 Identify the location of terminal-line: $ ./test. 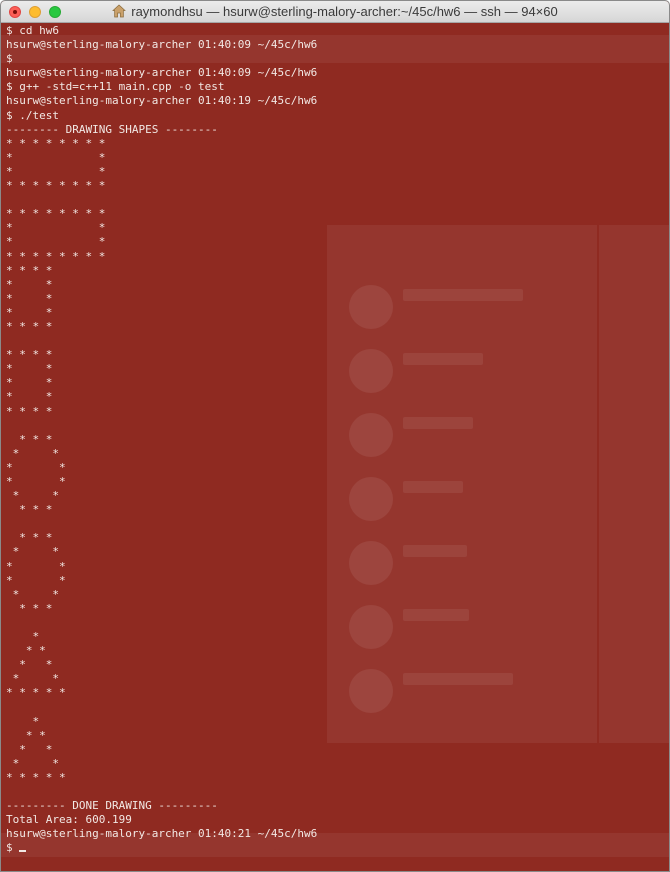
(32, 115).